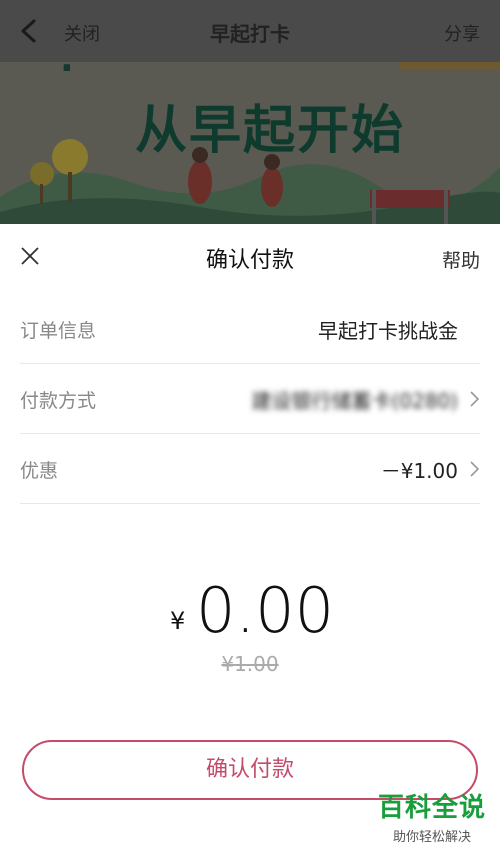 This screenshot has width=500, height=855. I want to click on watermark-subtitle: 助你轻松解决, so click(431, 837).